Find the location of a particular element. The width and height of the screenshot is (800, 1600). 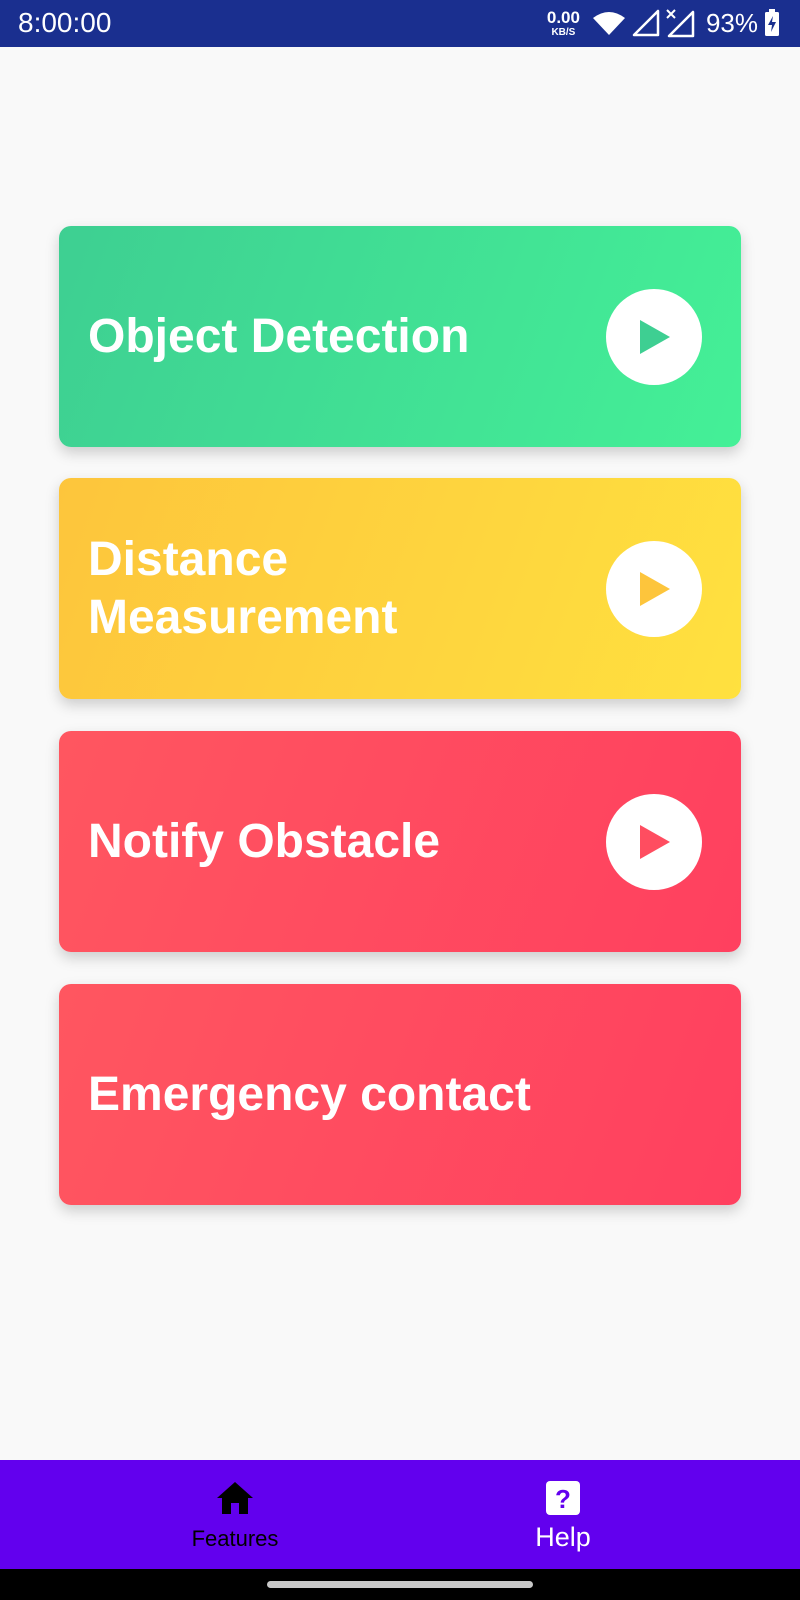

system-navigation-bar is located at coordinates (400, 1584).